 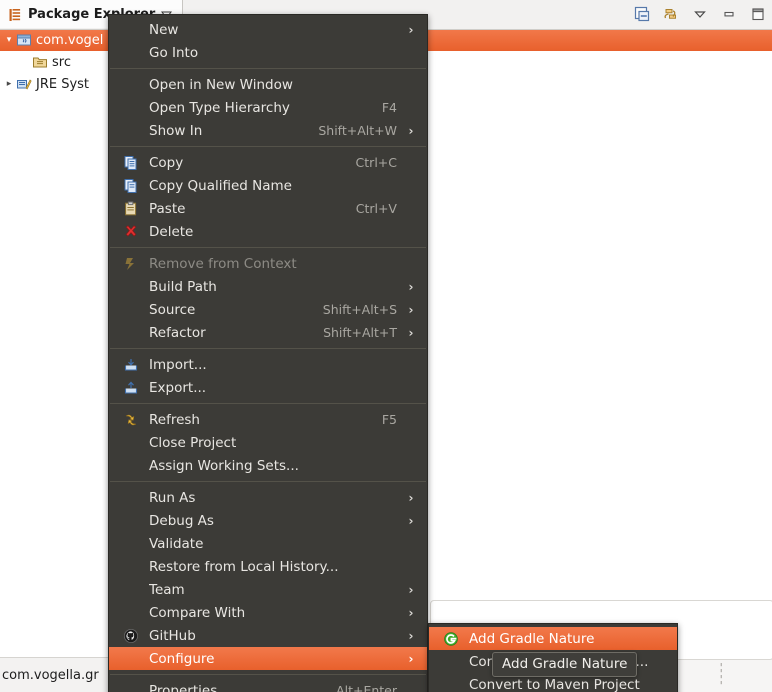 I want to click on drag-handle-icon, so click(x=721, y=674).